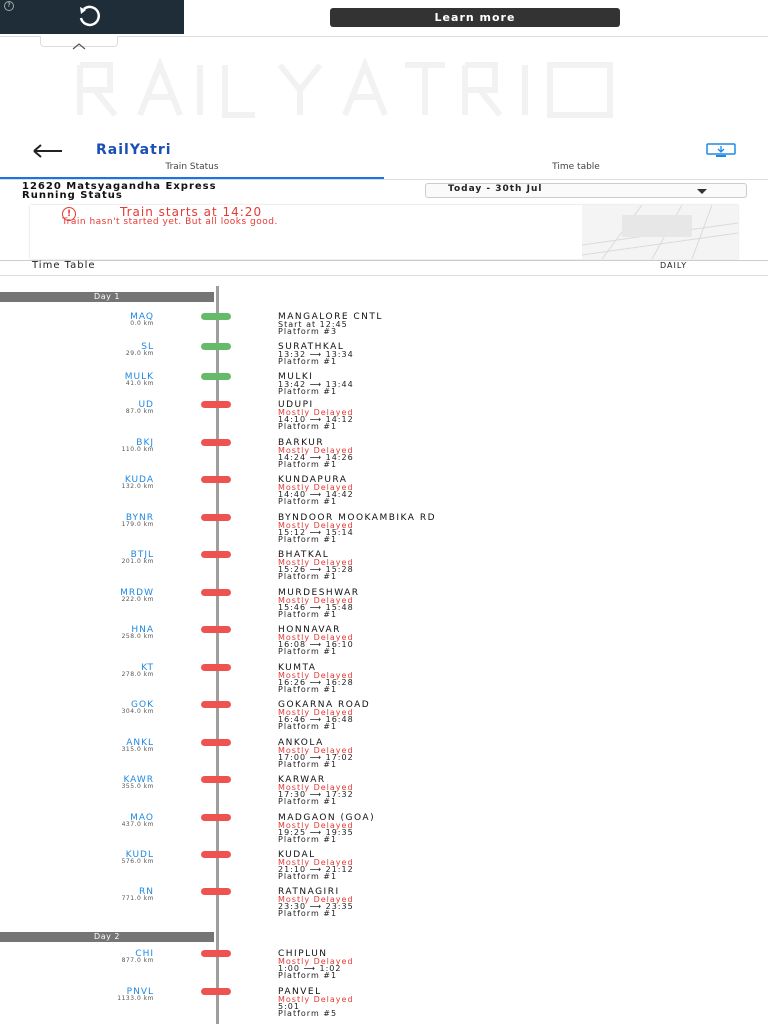 The width and height of the screenshot is (768, 1024). I want to click on station-distance: 278.0 km, so click(137, 674).